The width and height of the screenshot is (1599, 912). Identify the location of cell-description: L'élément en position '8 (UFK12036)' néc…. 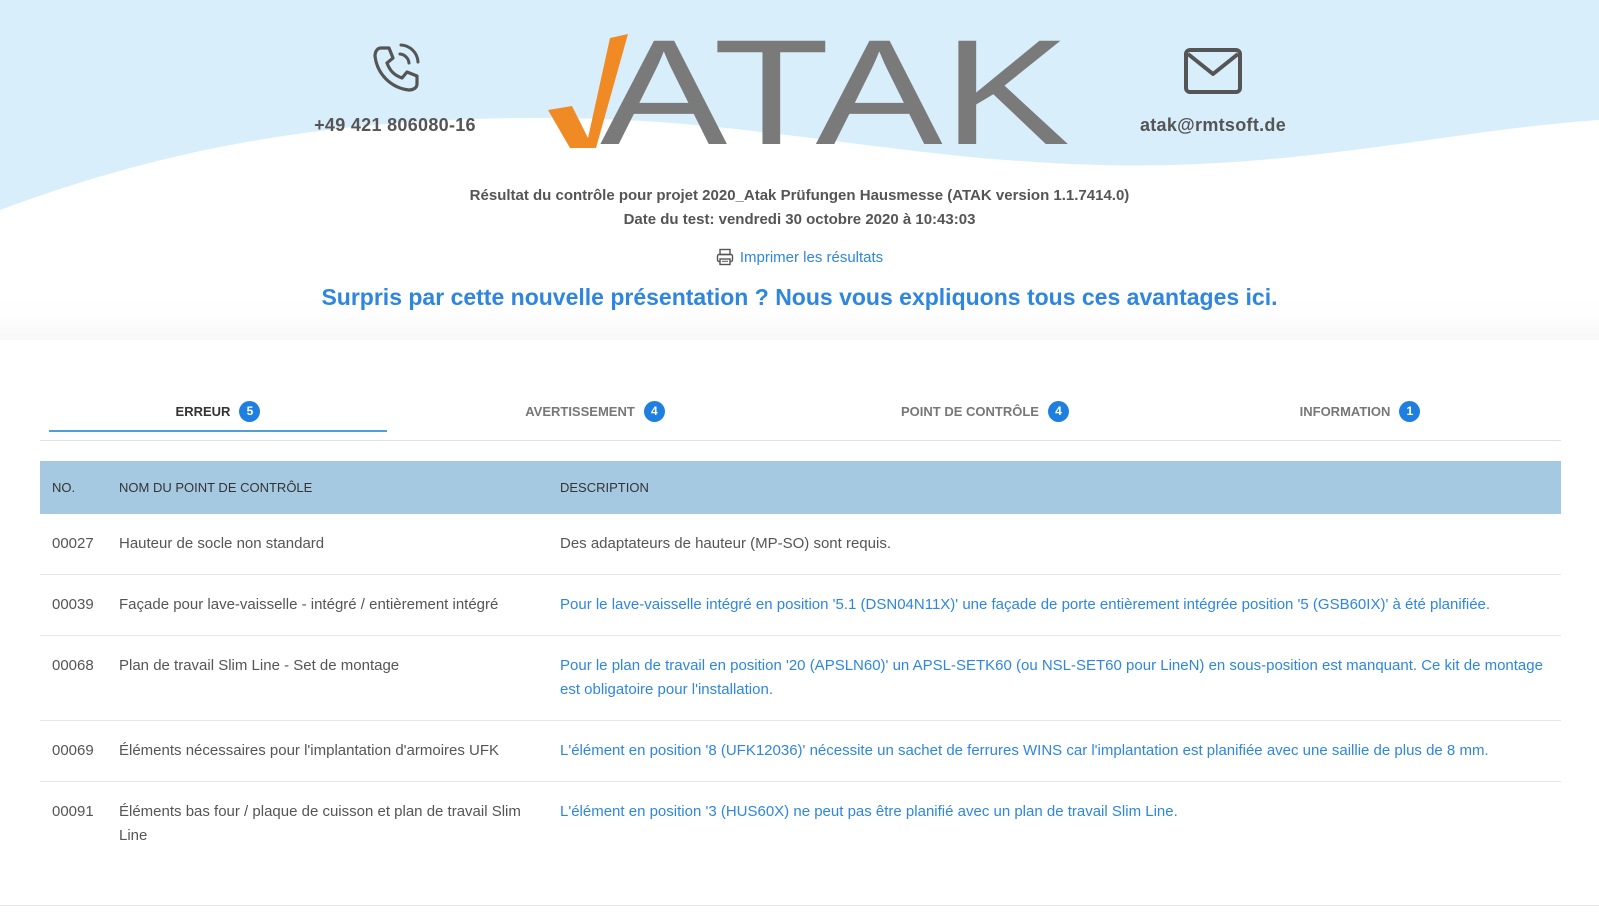
(1054, 751).